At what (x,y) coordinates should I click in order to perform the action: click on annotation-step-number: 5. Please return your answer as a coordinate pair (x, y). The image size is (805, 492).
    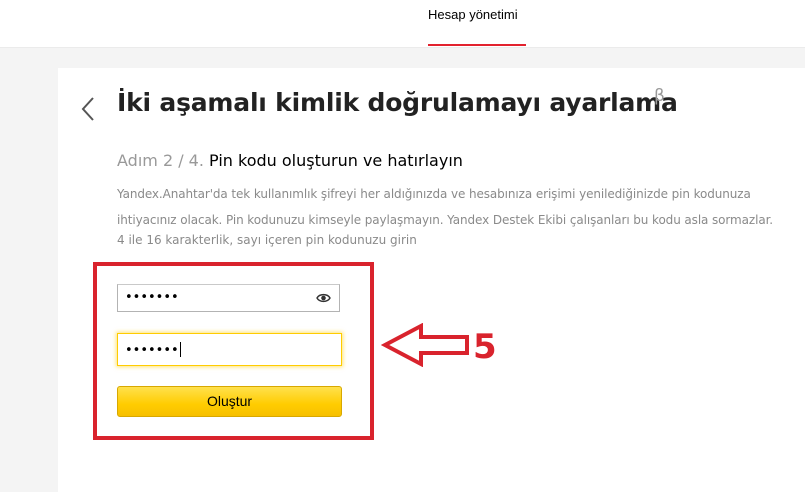
    Looking at the image, I should click on (485, 347).